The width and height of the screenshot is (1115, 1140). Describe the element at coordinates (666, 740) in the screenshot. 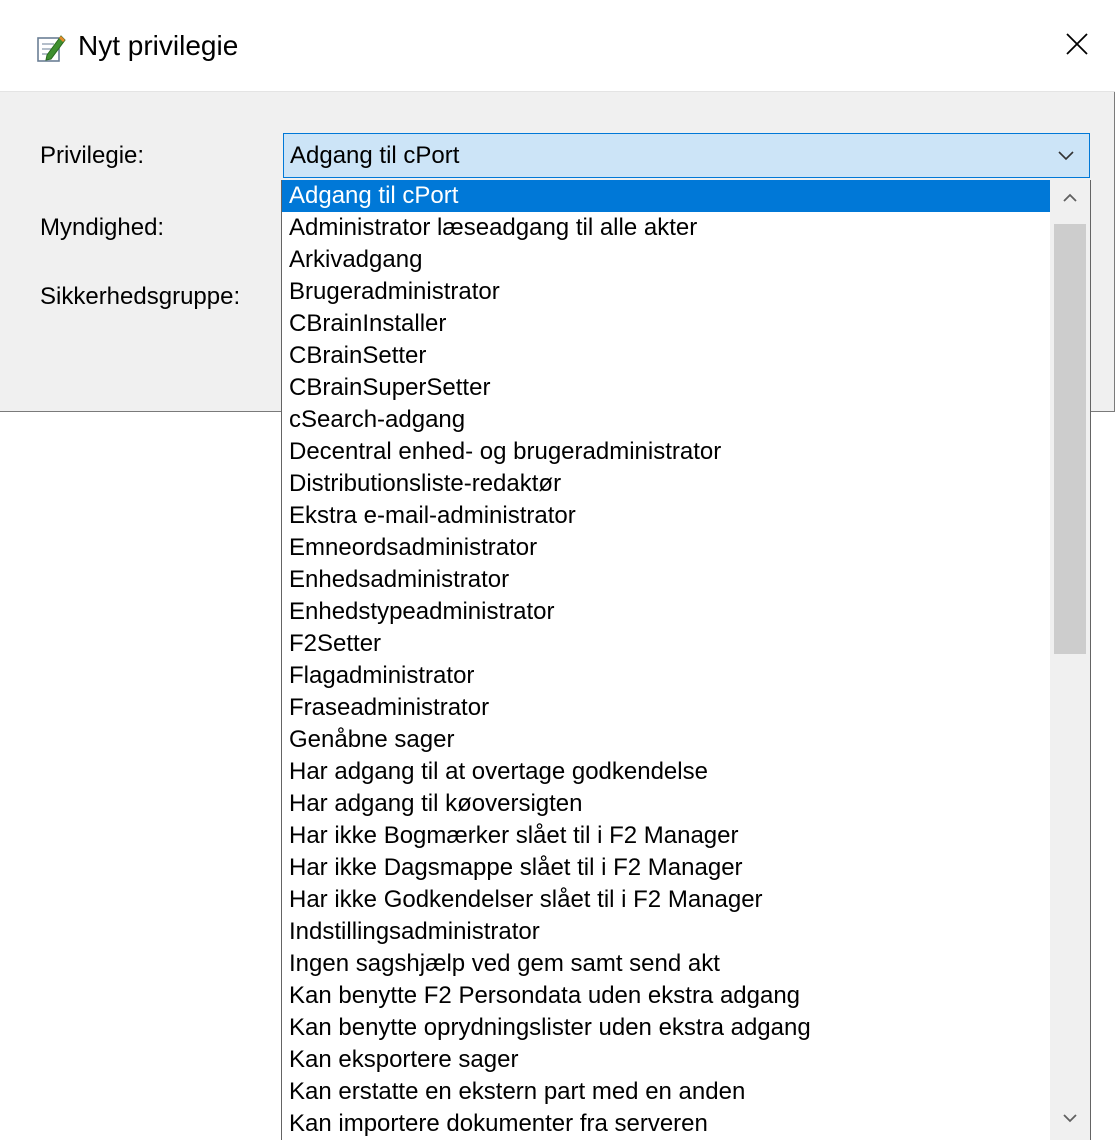

I see `dropdown-option: Genåbne sager` at that location.